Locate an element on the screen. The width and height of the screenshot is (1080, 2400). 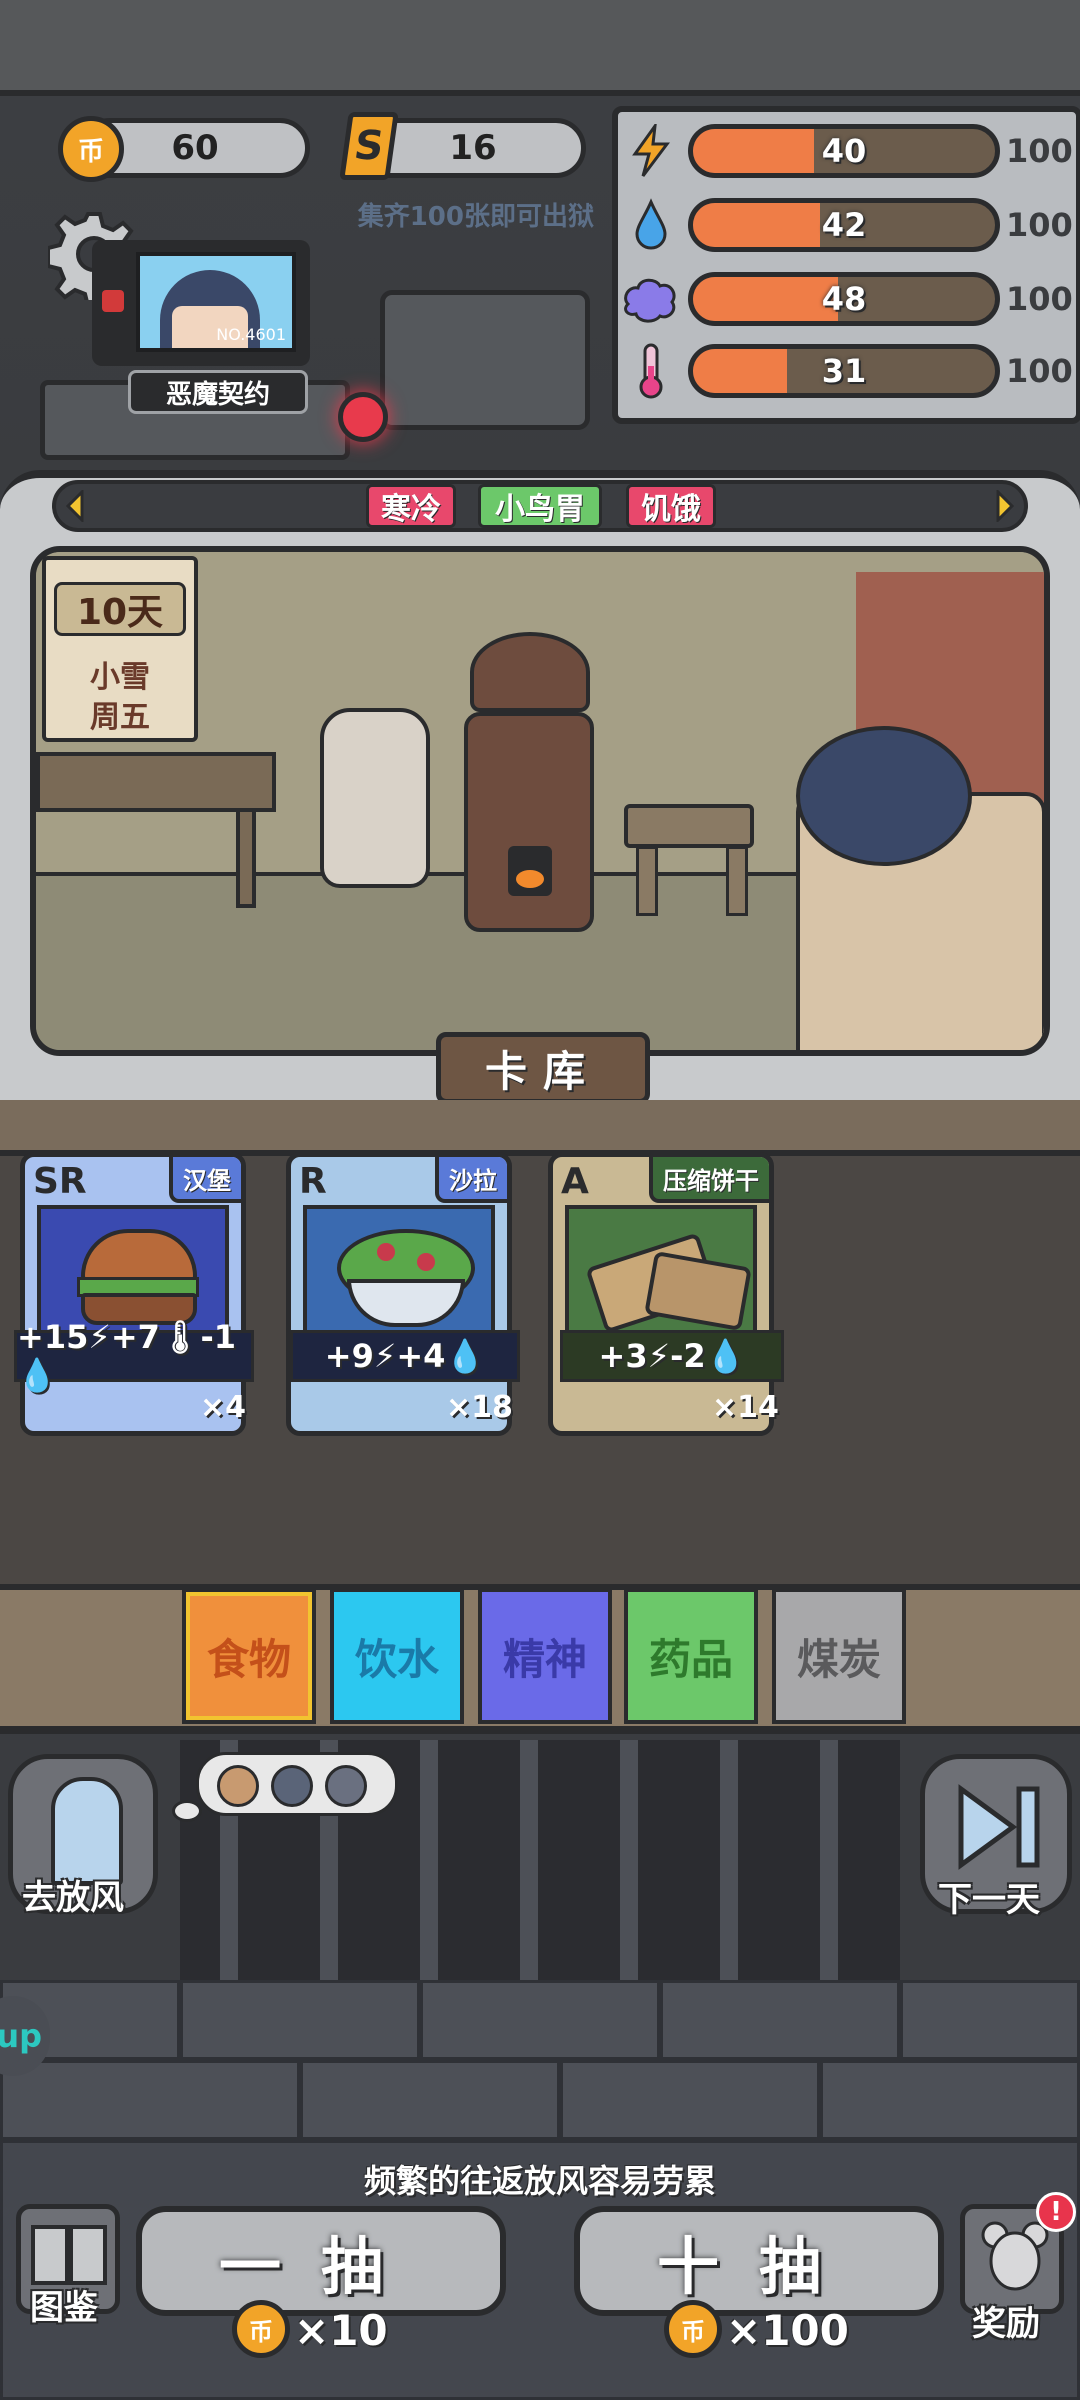
card-name: 沙拉 is located at coordinates (471, 1180).